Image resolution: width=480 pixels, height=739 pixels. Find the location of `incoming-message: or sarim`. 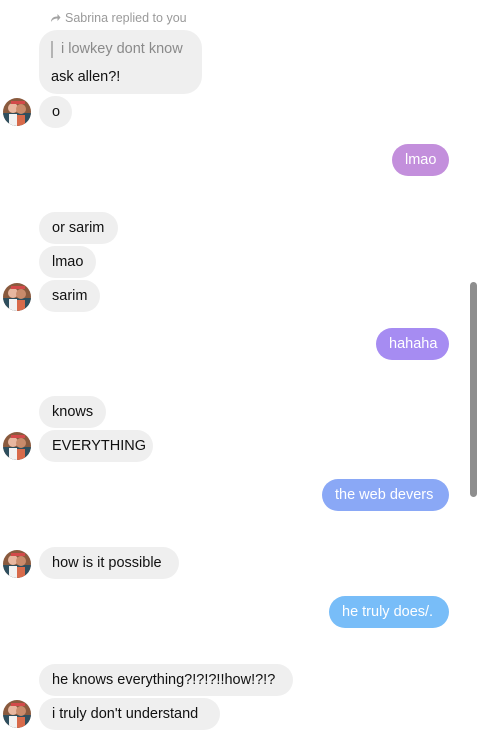

incoming-message: or sarim is located at coordinates (78, 228).